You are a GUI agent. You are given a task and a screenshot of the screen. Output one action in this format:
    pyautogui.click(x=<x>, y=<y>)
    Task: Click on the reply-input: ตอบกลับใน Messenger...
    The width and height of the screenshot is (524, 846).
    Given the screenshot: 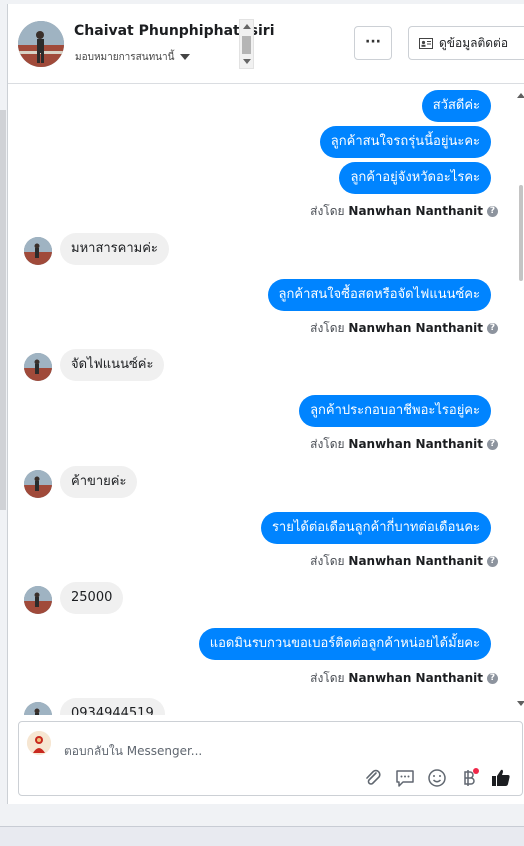 What is the action you would take?
    pyautogui.click(x=133, y=751)
    